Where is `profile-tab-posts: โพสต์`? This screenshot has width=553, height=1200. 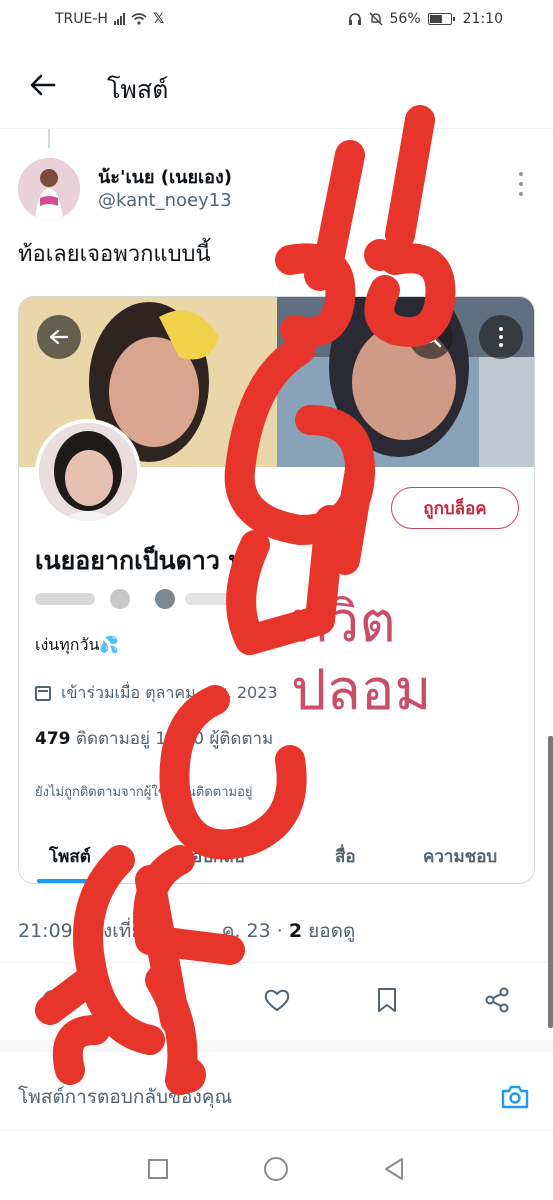
profile-tab-posts: โพสต์ is located at coordinates (70, 857).